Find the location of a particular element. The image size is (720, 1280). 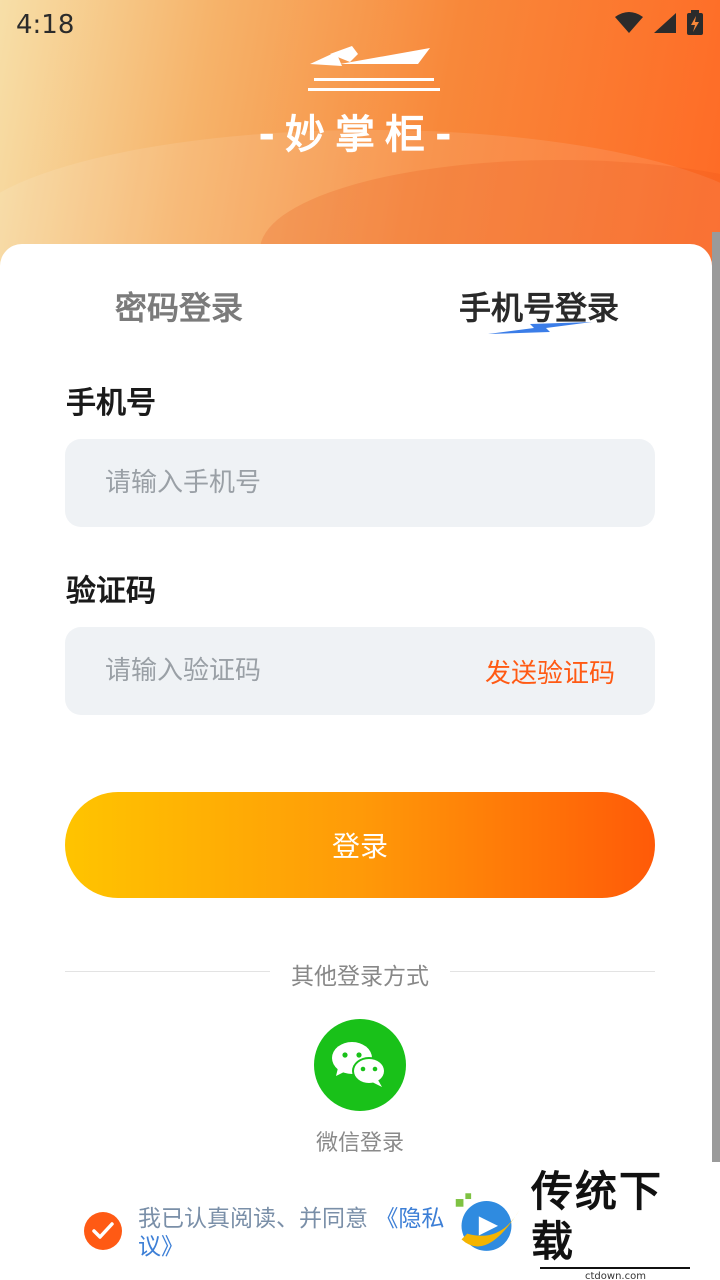

wechat-login-button is located at coordinates (360, 1065).